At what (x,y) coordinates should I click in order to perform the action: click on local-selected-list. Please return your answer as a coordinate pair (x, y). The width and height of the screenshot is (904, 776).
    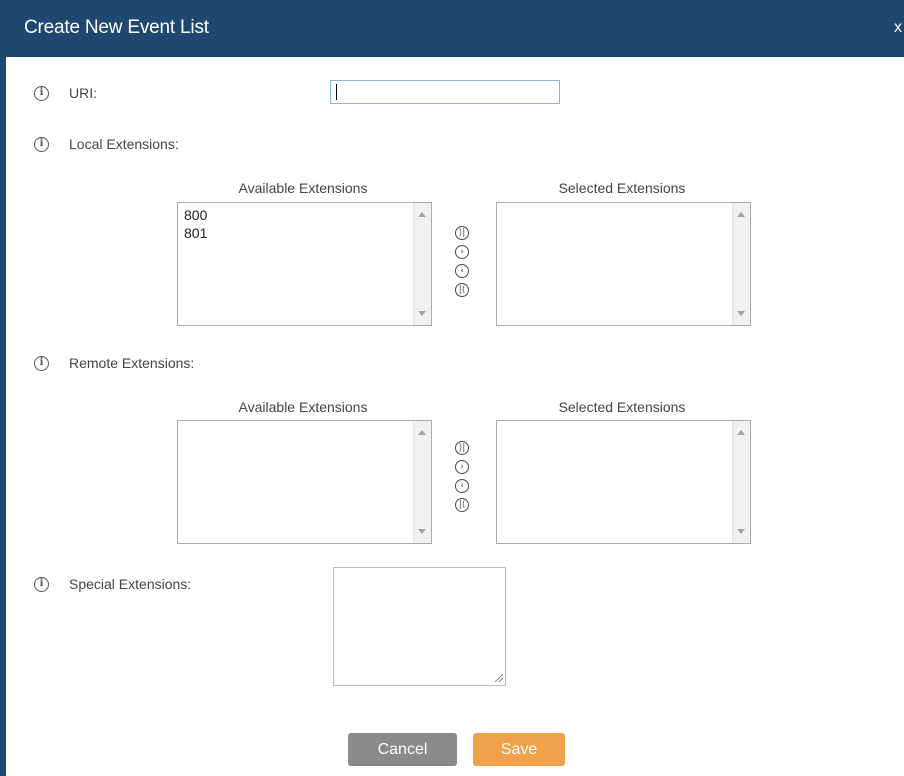
    Looking at the image, I should click on (623, 264).